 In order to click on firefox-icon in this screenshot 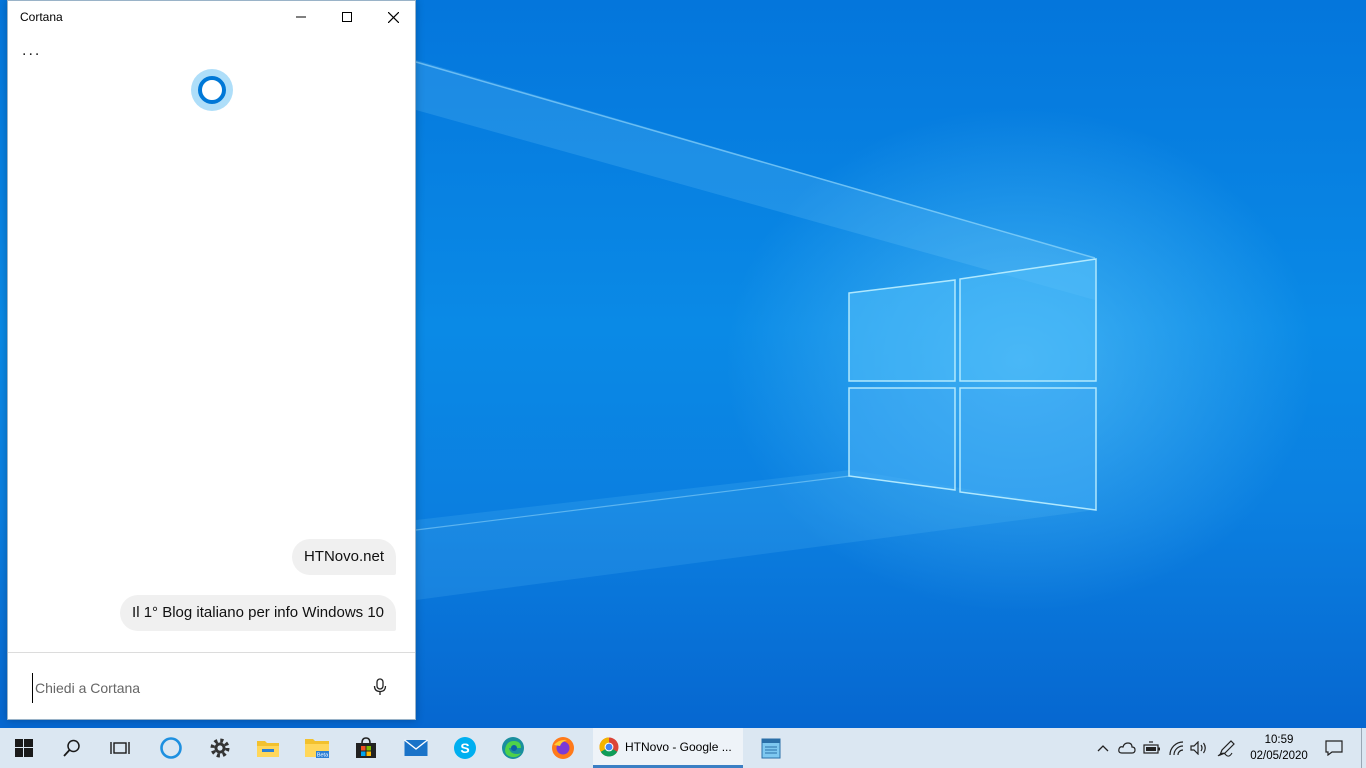, I will do `click(563, 748)`.